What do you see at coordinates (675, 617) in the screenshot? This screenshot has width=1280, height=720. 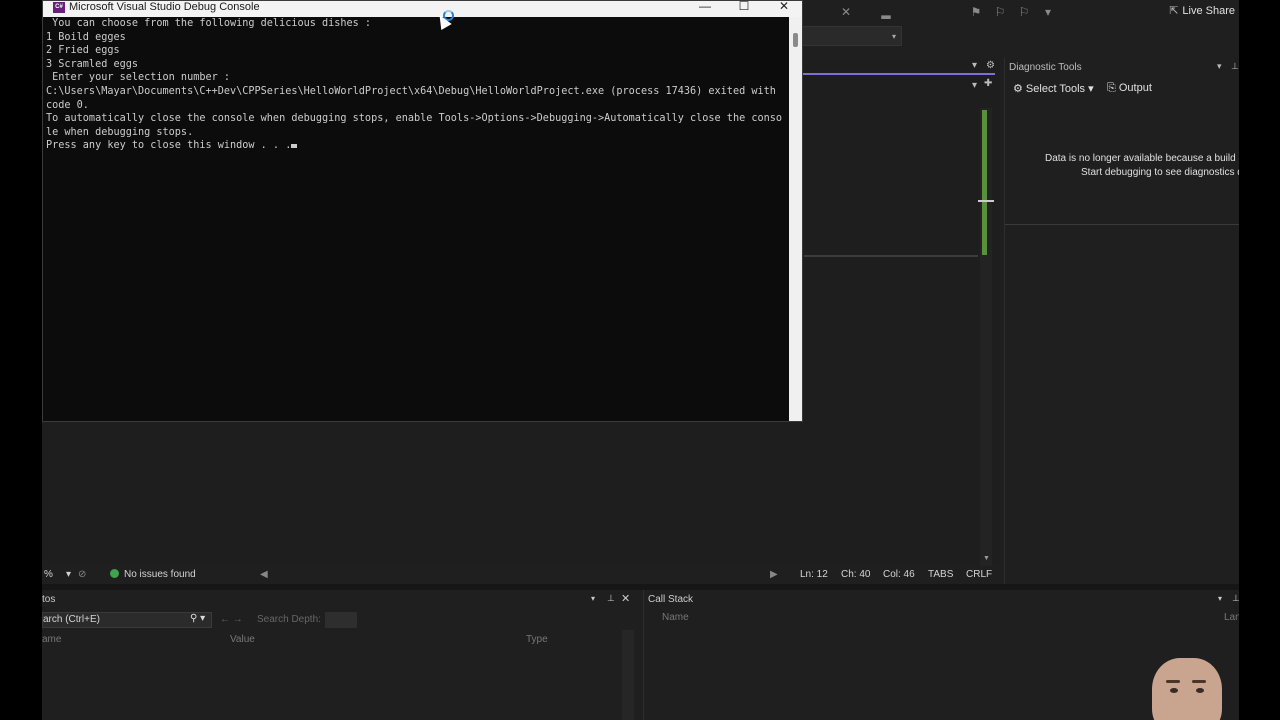 I see `column-name: Name` at bounding box center [675, 617].